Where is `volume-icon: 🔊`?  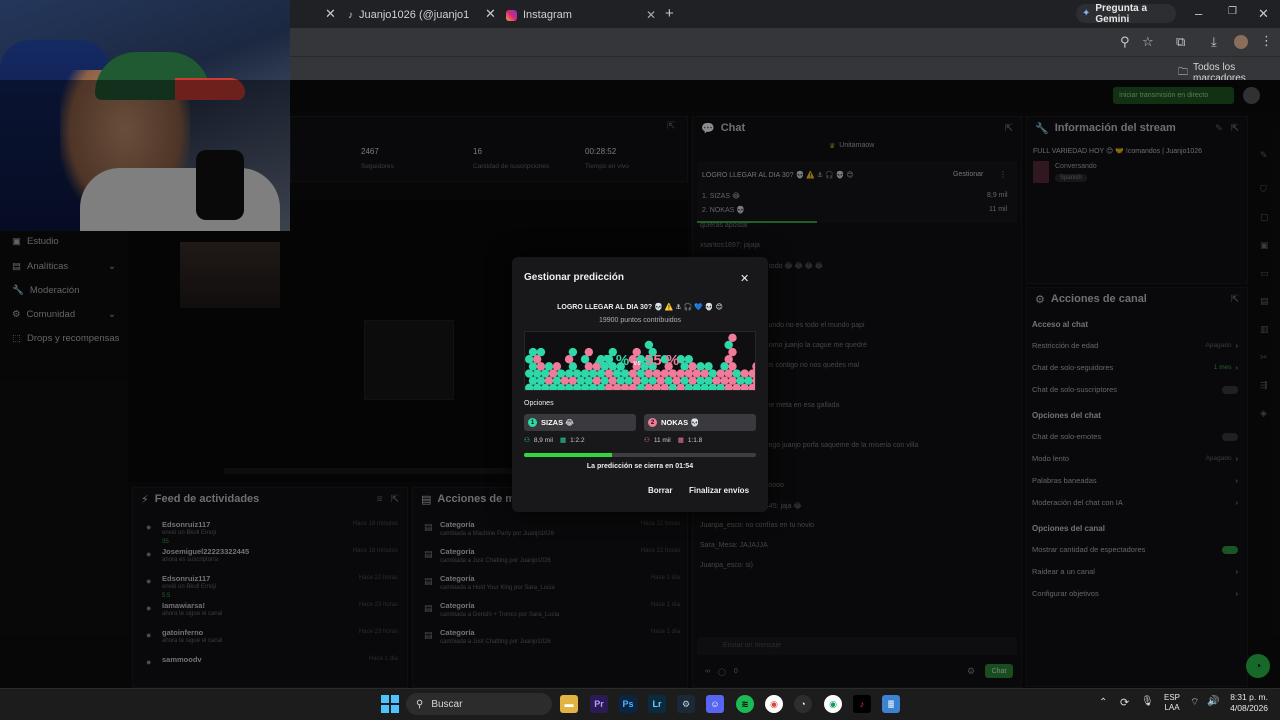
volume-icon: 🔊 is located at coordinates (1213, 701).